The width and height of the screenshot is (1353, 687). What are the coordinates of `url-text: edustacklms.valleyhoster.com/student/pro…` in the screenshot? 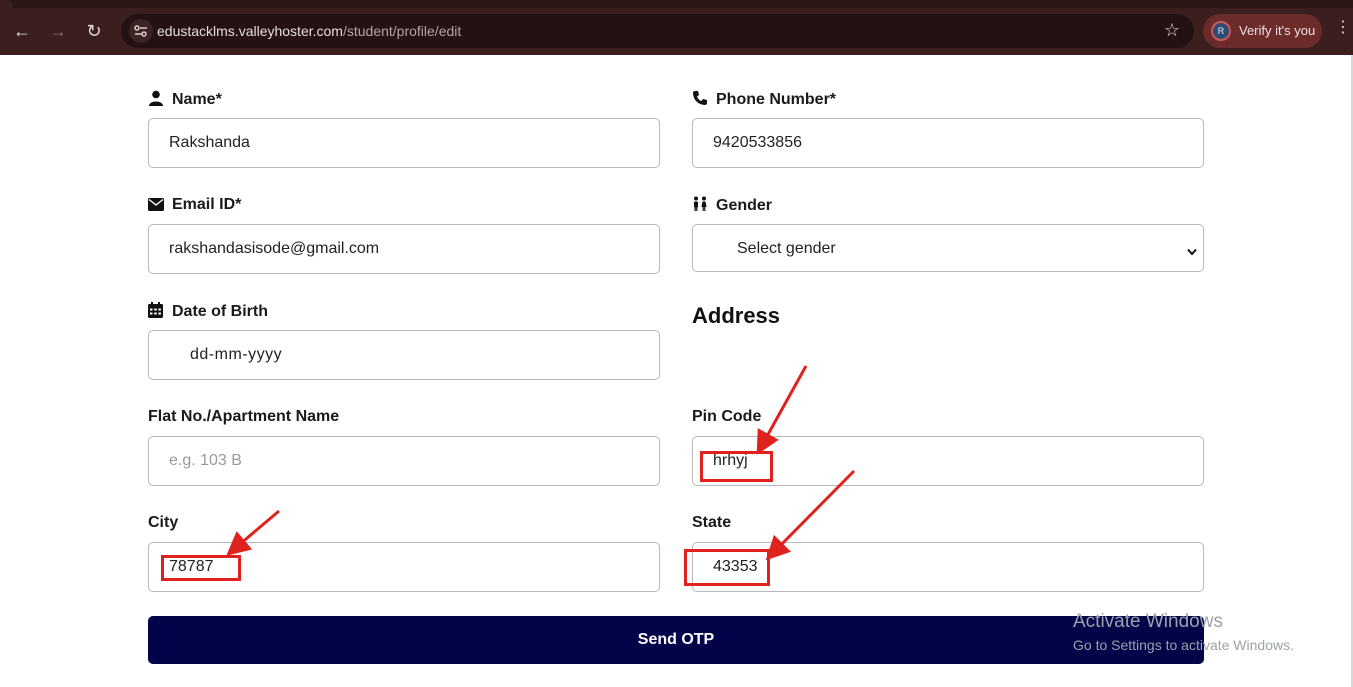 It's located at (309, 31).